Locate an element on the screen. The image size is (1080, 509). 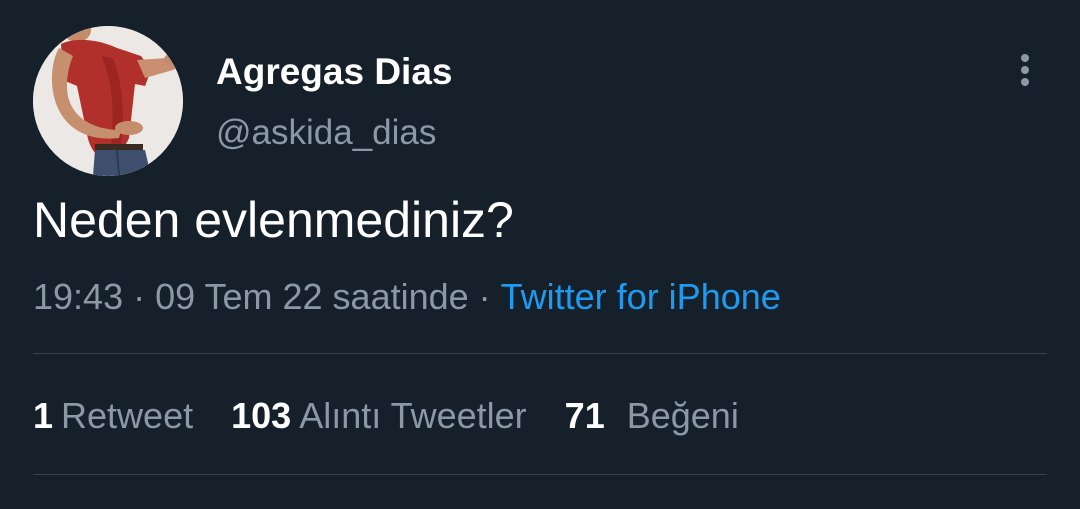
avatar is located at coordinates (108, 101).